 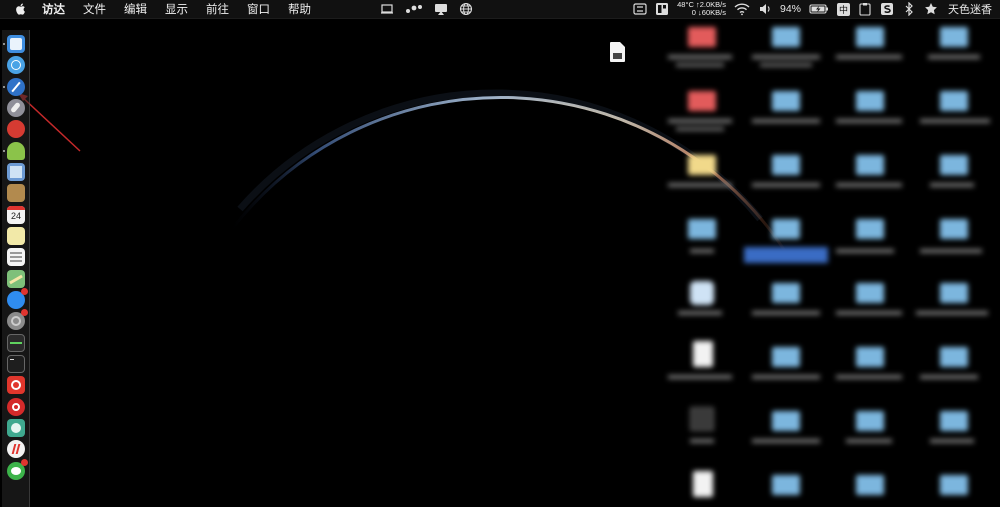 I want to click on status-icons-right: 48°C ↑2.0KB/s 0 ↓60KB/s 94% 中 天色迷香, so click(x=812, y=9).